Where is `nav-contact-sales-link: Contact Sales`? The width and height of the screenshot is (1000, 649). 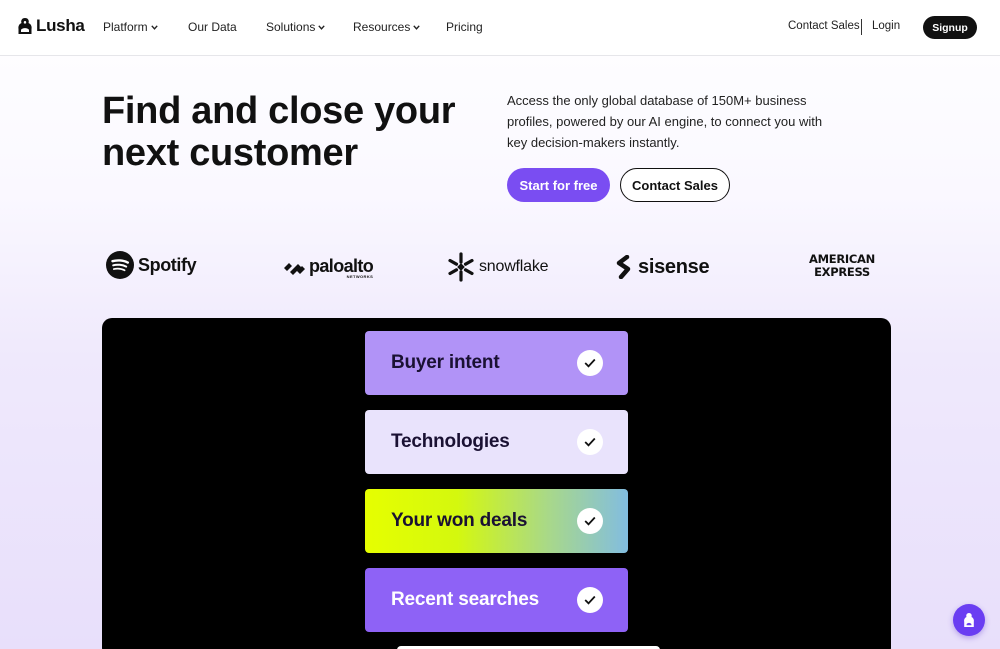
nav-contact-sales-link: Contact Sales is located at coordinates (824, 26).